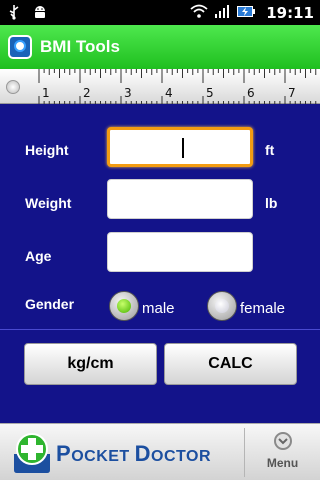  I want to click on android-debug-icon, so click(40, 14).